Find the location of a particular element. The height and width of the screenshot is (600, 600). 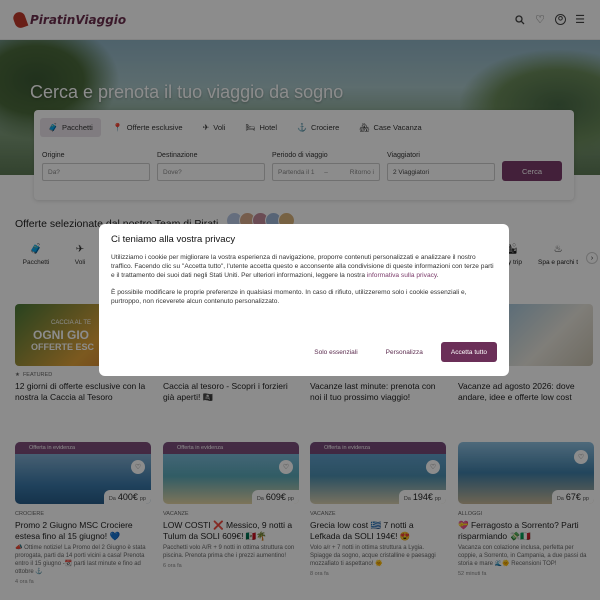

accept-all-button: Accetta tutto is located at coordinates (468, 352).